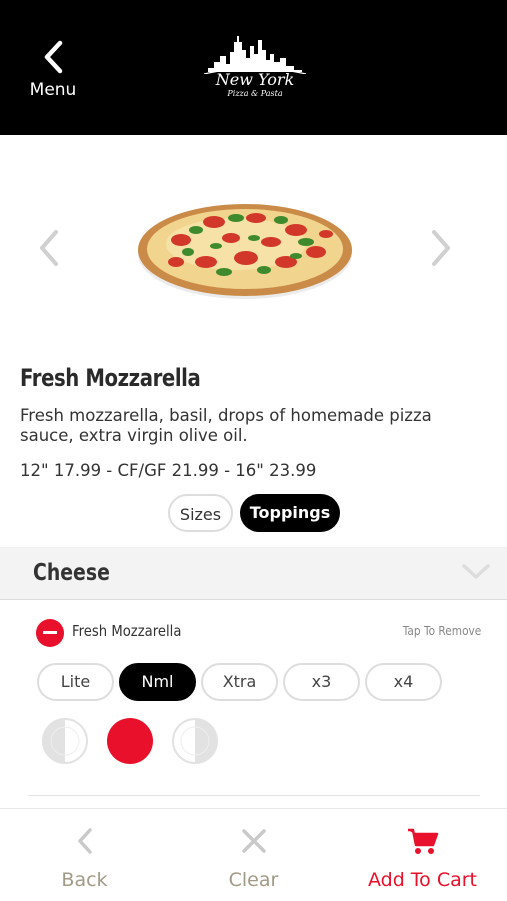  Describe the element at coordinates (84, 880) in the screenshot. I see `back-label: Back` at that location.